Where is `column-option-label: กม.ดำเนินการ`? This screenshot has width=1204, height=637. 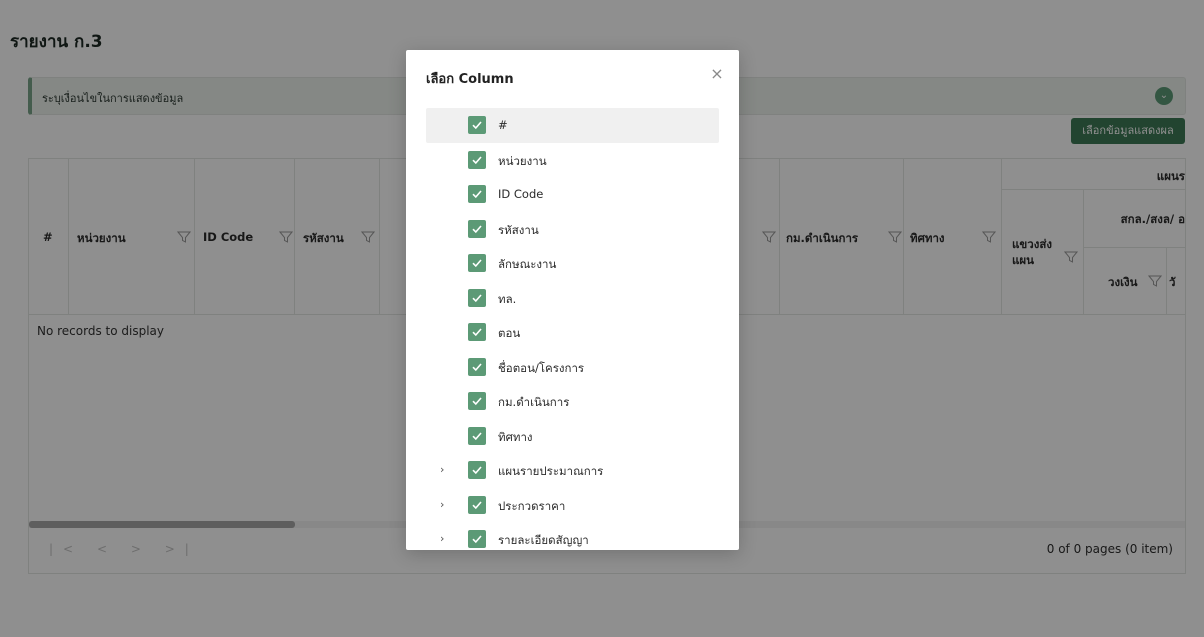 column-option-label: กม.ดำเนินการ is located at coordinates (534, 402).